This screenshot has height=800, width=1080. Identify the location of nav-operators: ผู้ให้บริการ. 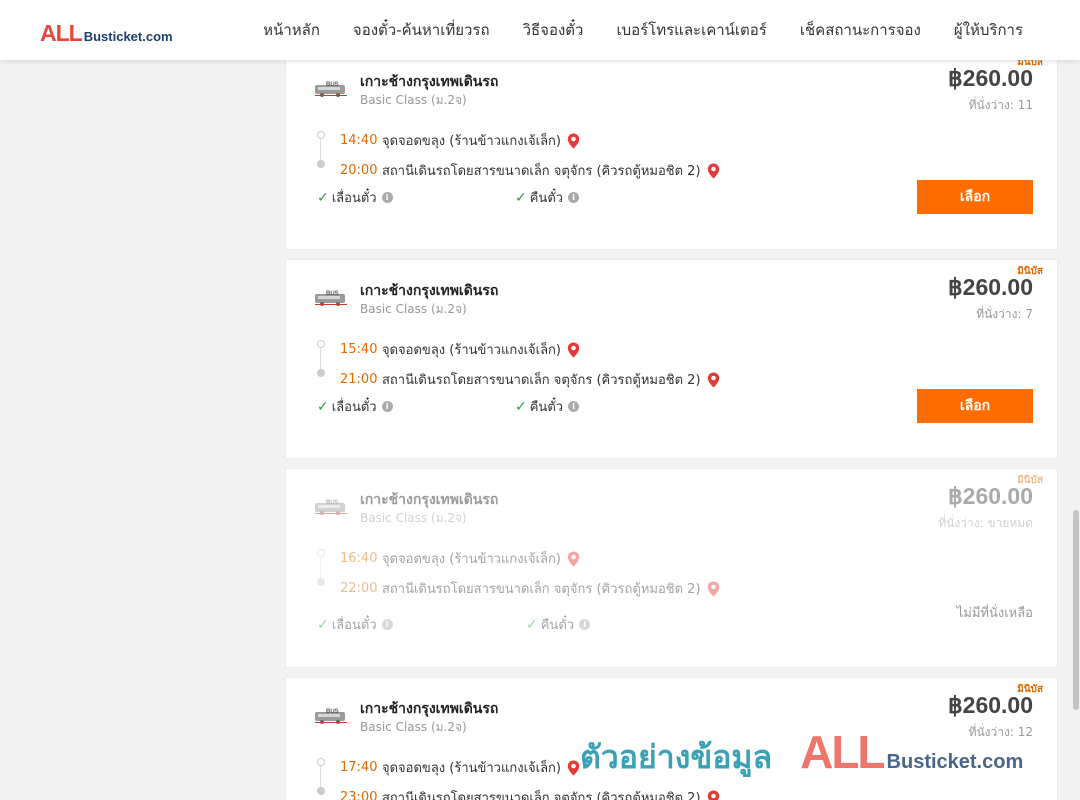
(988, 30).